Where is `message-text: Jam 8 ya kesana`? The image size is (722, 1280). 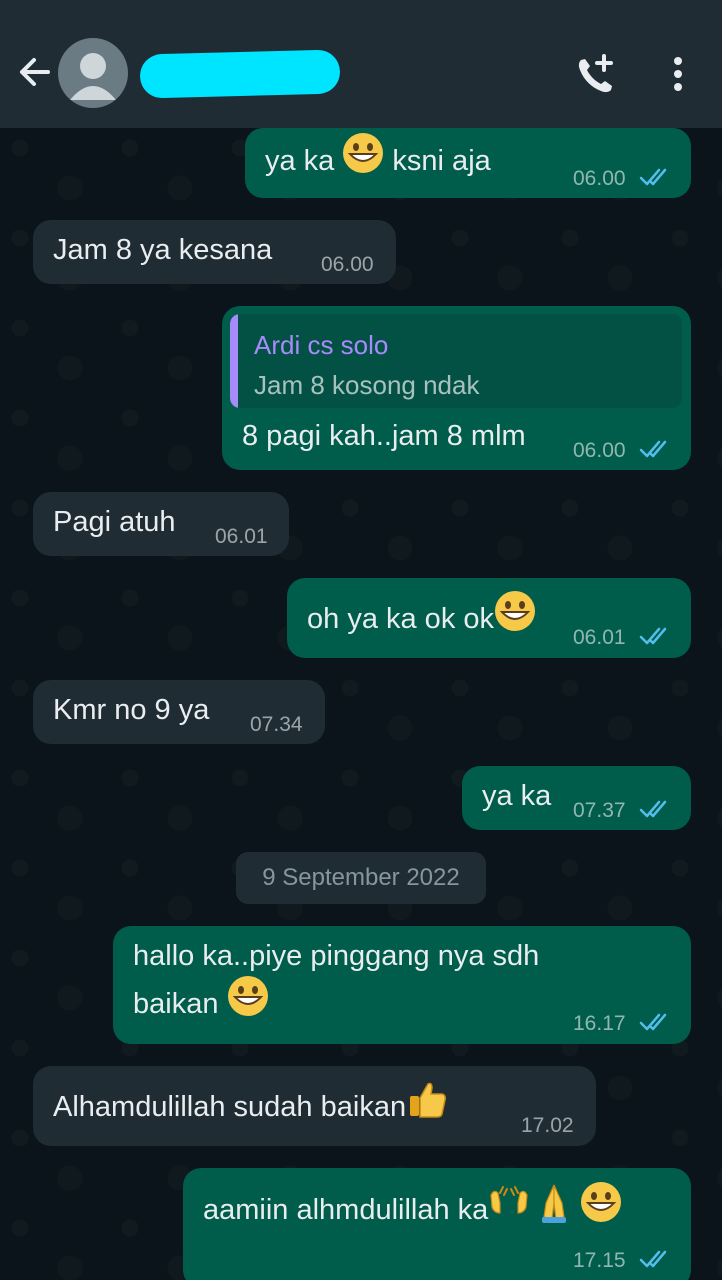
message-text: Jam 8 ya kesana is located at coordinates (163, 250).